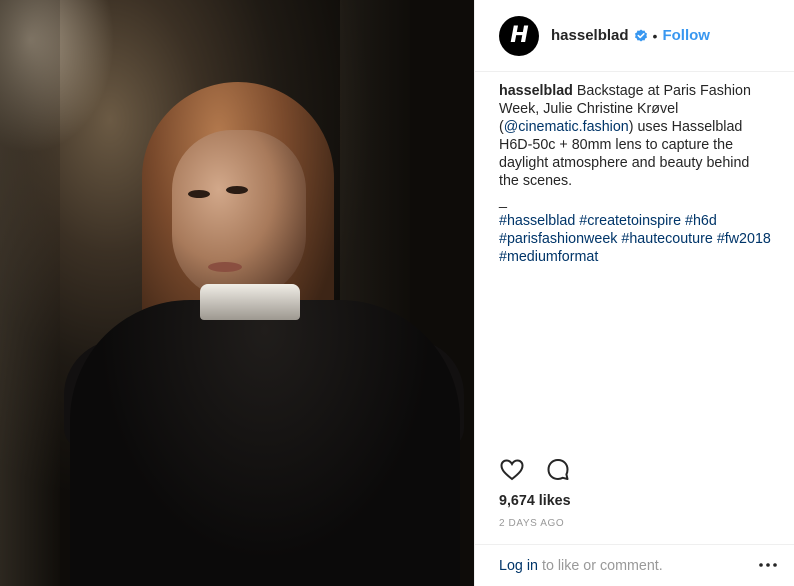 The height and width of the screenshot is (586, 794). Describe the element at coordinates (640, 35) in the screenshot. I see `verified-badge-icon` at that location.